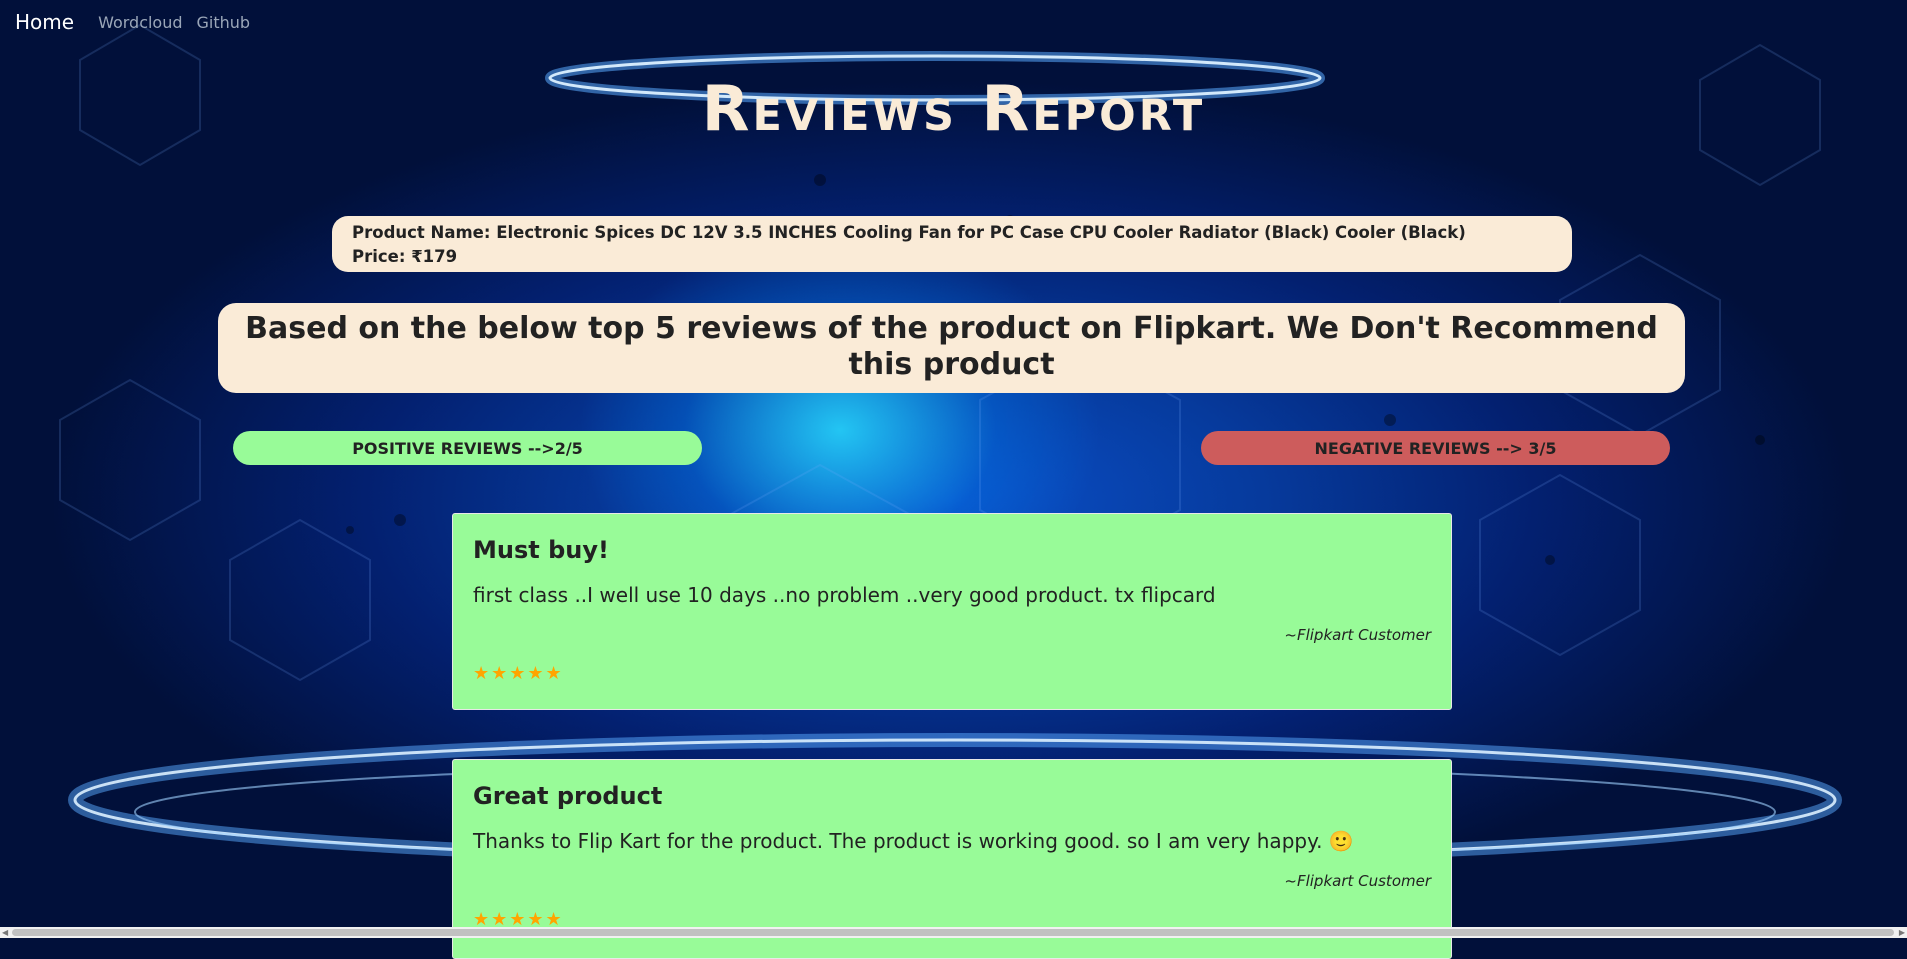 The image size is (1907, 959). Describe the element at coordinates (44, 22) in the screenshot. I see `nav-home-link: Home` at that location.